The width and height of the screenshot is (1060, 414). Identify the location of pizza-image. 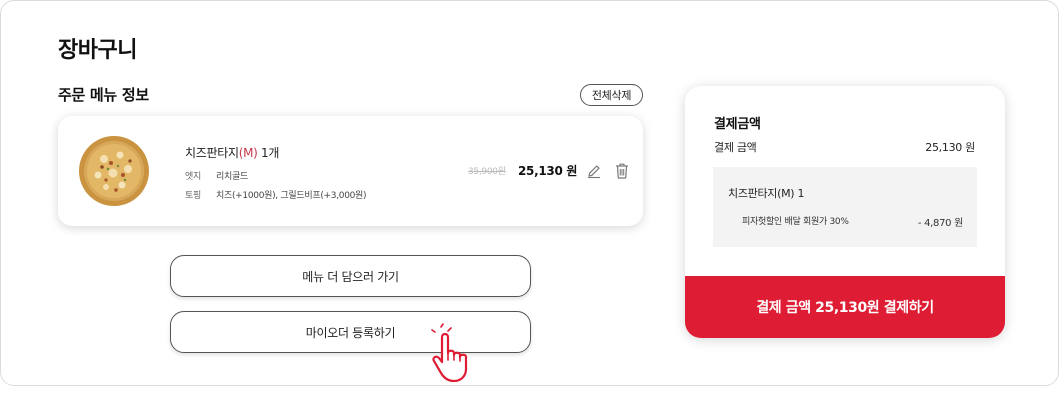
(114, 171).